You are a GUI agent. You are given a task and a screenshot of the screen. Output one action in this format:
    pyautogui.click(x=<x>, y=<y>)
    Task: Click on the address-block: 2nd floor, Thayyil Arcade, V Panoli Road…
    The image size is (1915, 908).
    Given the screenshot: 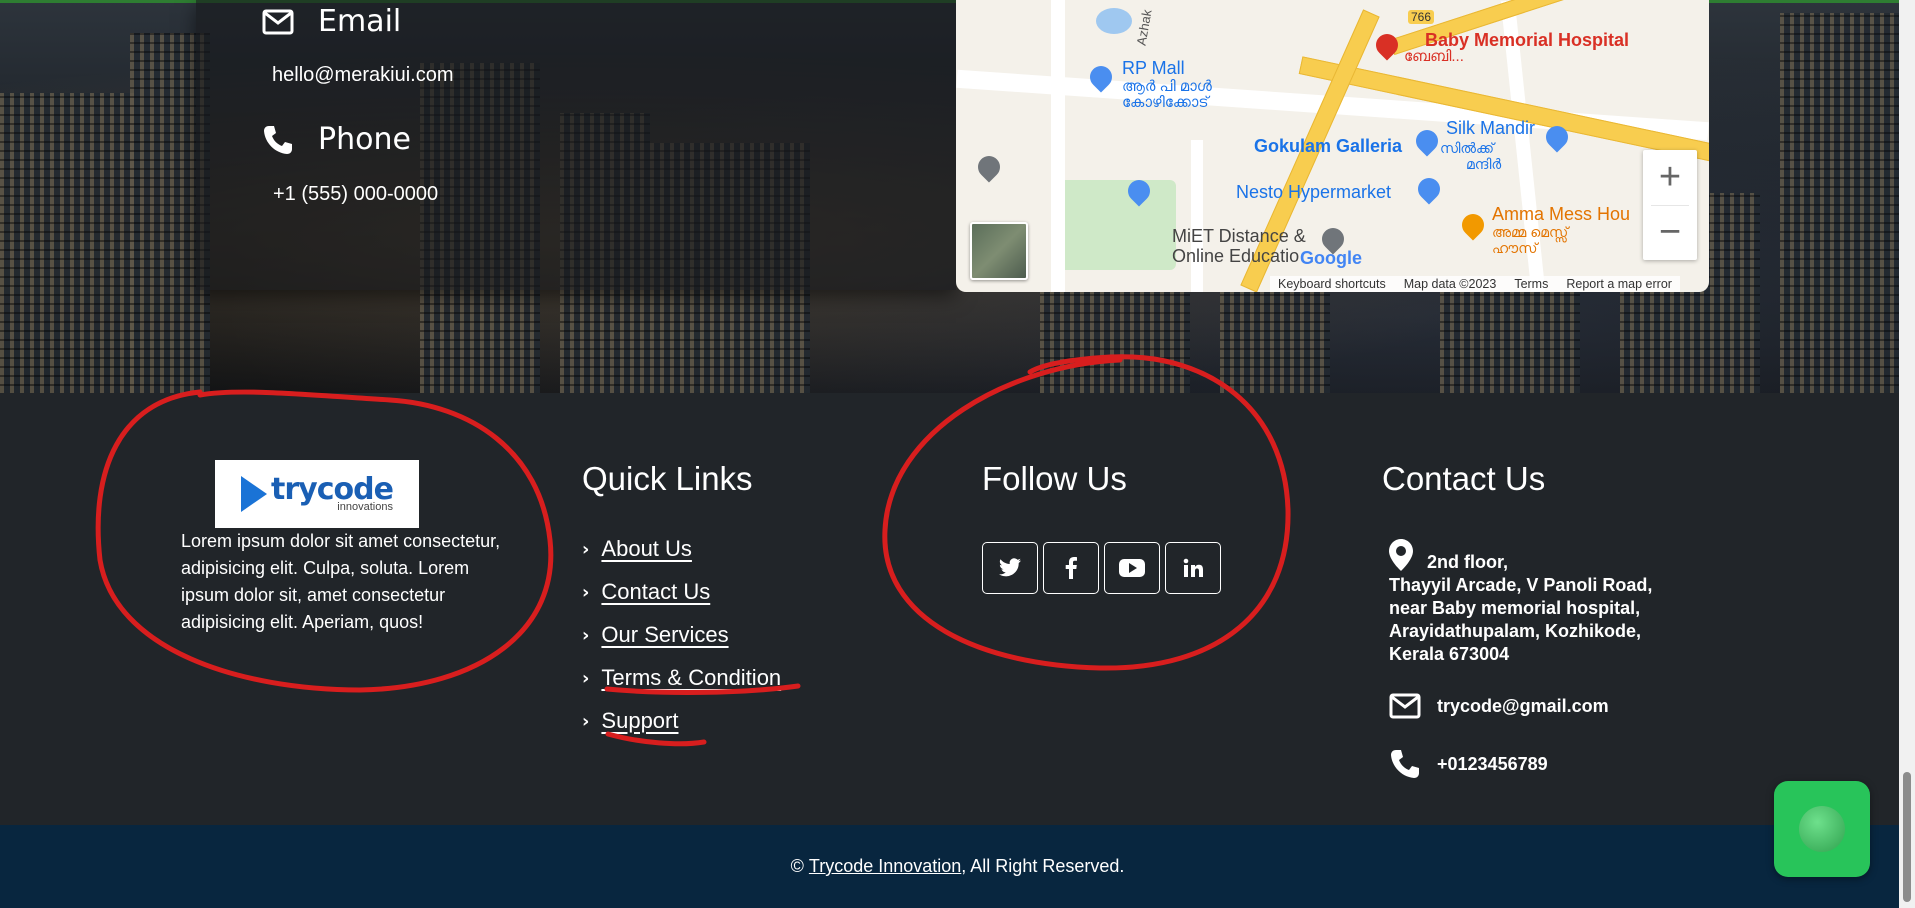 What is the action you would take?
    pyautogui.click(x=1539, y=604)
    